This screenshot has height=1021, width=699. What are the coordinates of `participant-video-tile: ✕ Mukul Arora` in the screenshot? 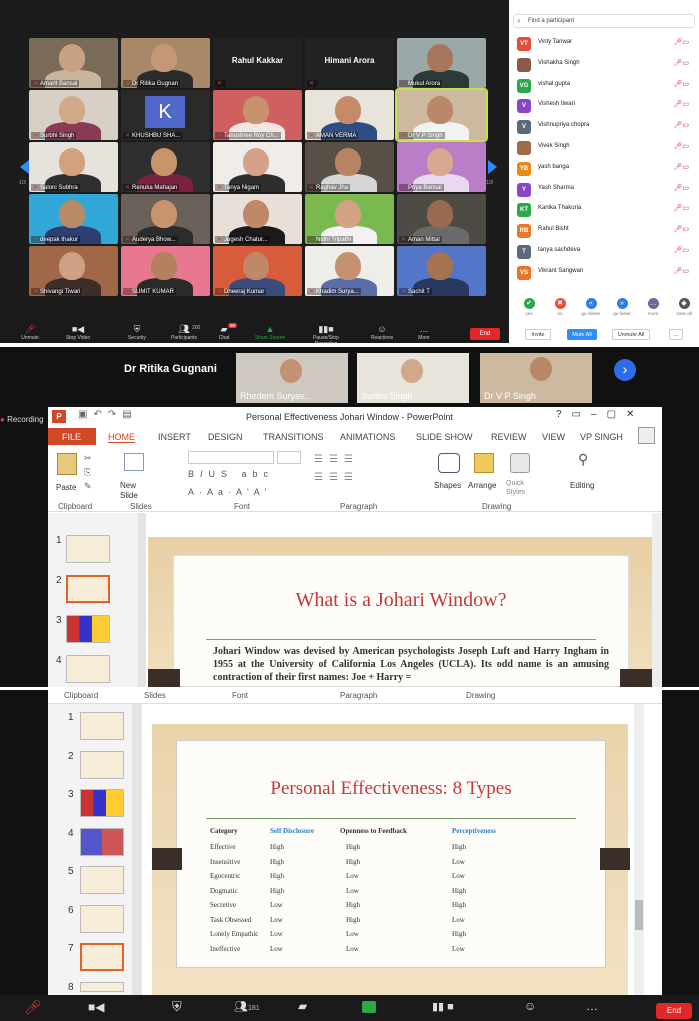 It's located at (441, 63).